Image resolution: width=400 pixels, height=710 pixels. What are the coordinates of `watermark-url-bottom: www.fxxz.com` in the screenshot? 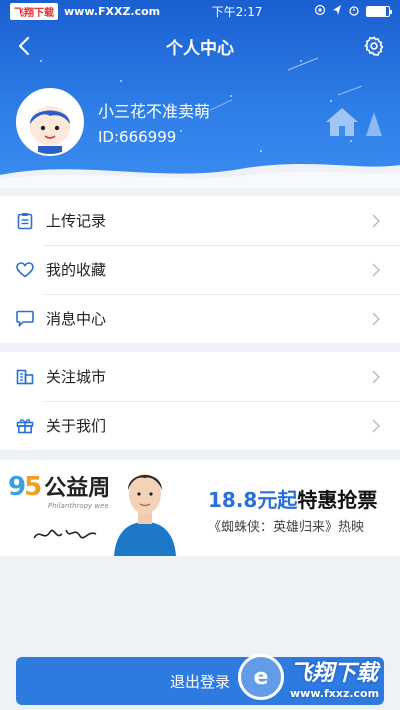 It's located at (335, 693).